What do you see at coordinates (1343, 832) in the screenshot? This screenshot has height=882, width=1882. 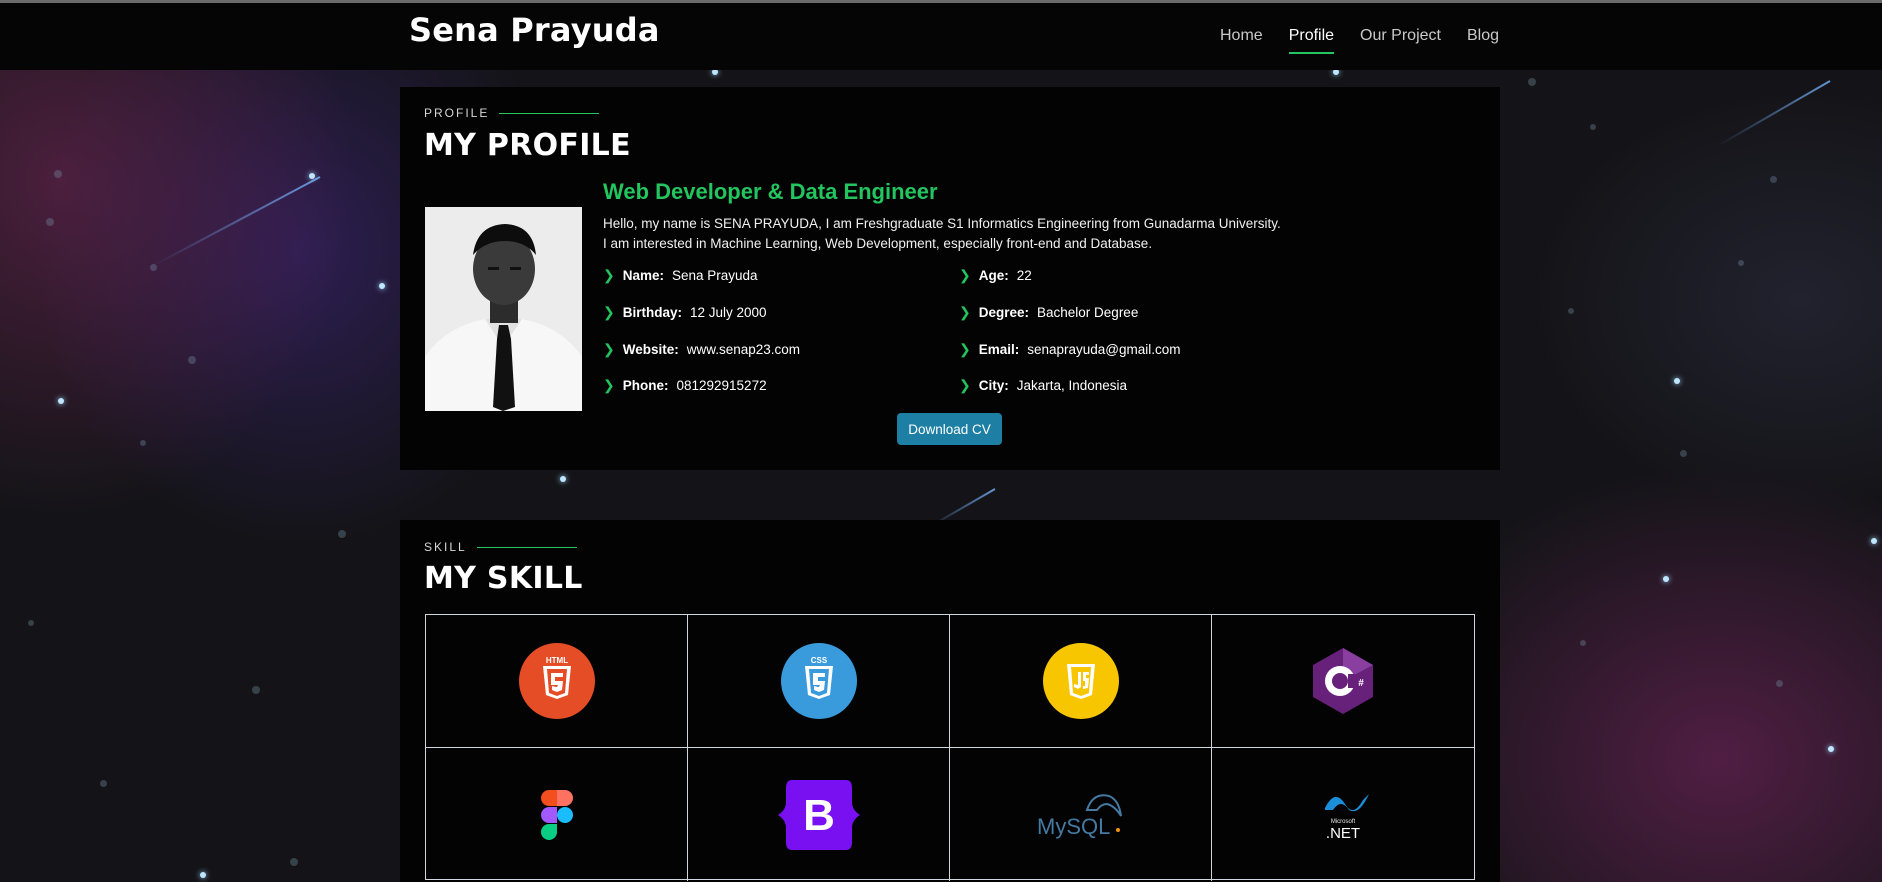 I see `dotnet-logo-text: .NET` at bounding box center [1343, 832].